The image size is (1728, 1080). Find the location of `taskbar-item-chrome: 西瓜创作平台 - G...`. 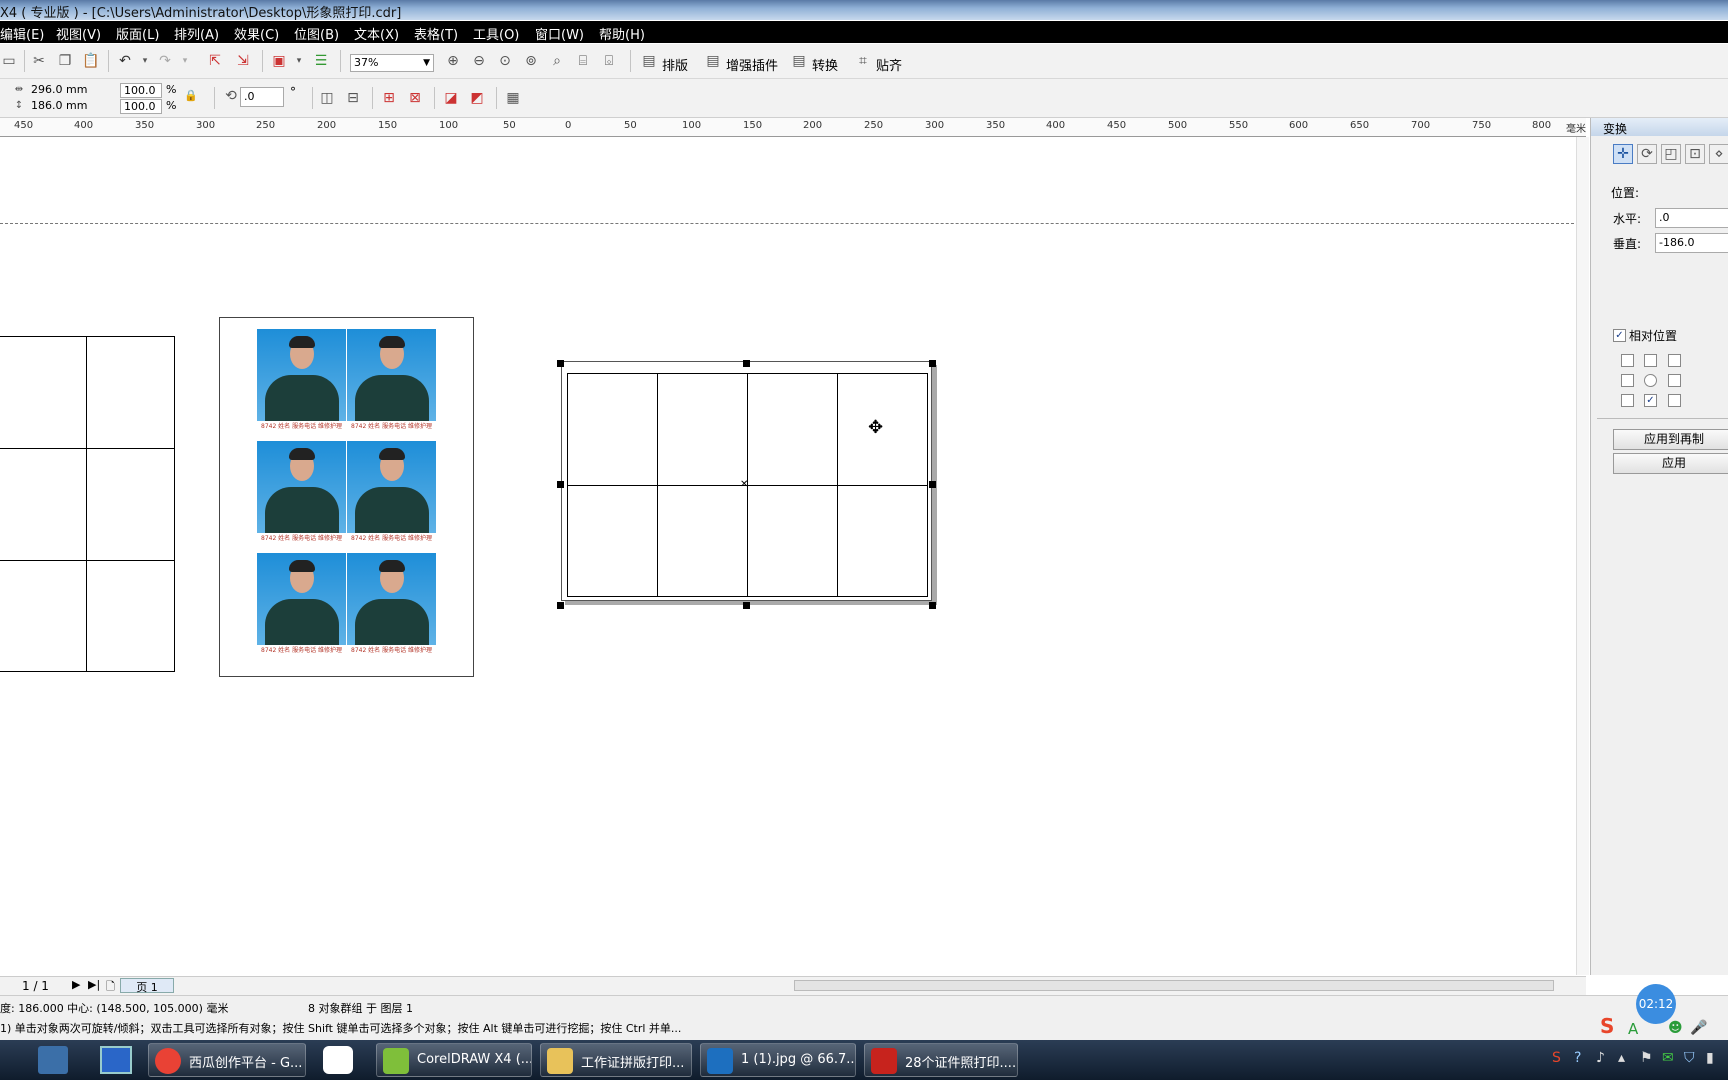

taskbar-item-chrome: 西瓜创作平台 - G... is located at coordinates (227, 1060).